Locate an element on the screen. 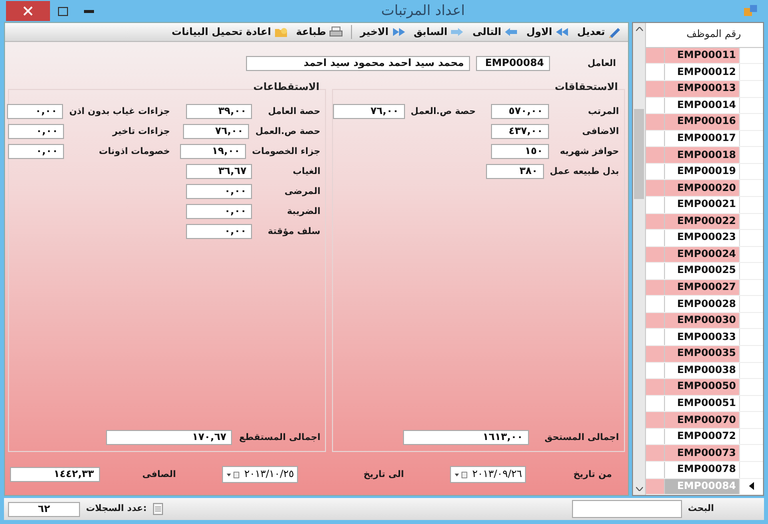 This screenshot has height=524, width=768. pencil-icon is located at coordinates (615, 32).